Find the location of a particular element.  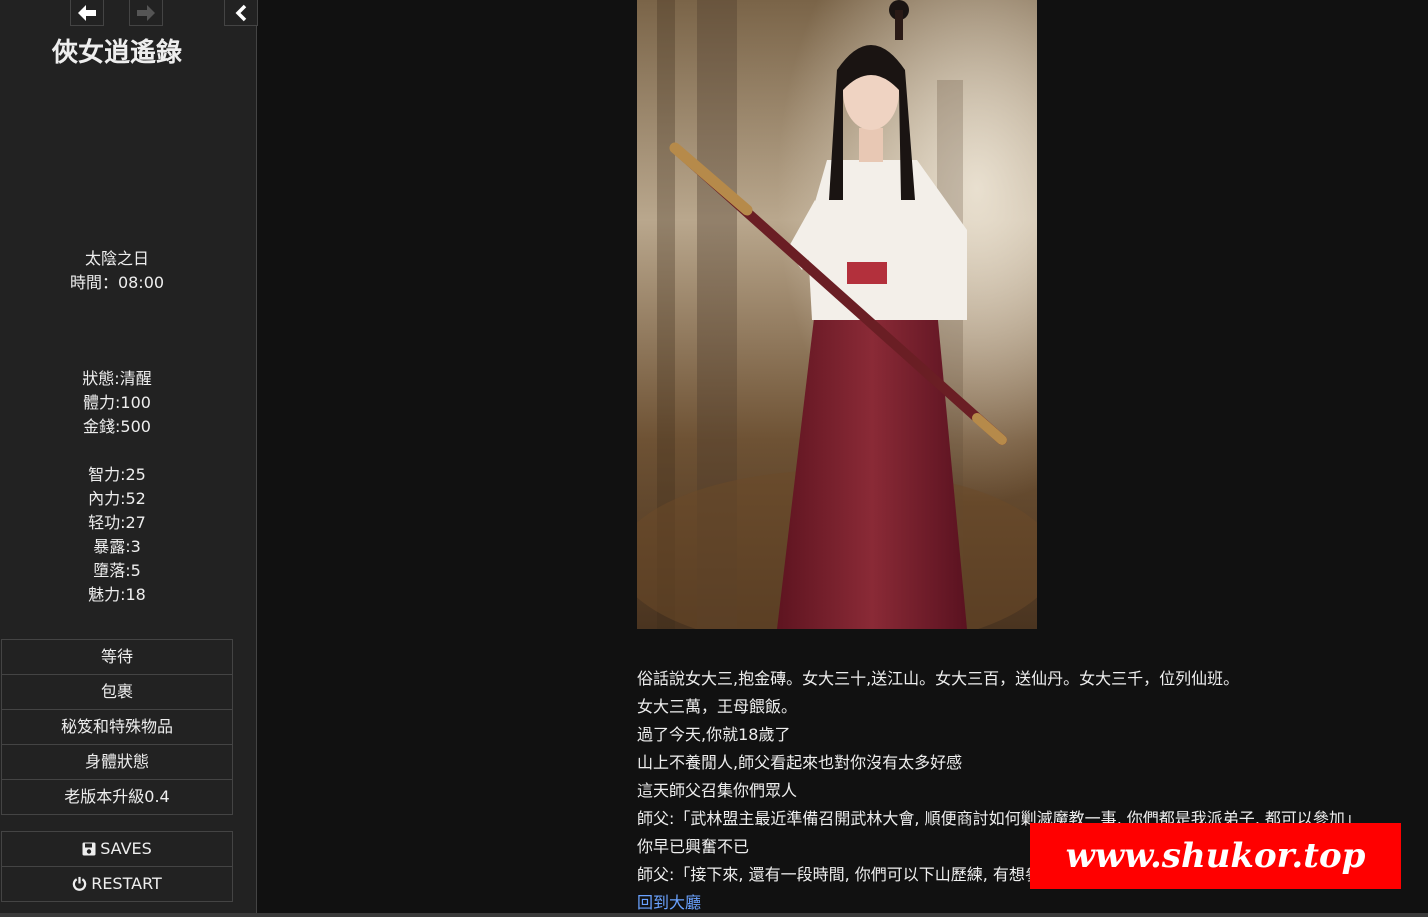

stamina-label: 體力:100 is located at coordinates (117, 402).